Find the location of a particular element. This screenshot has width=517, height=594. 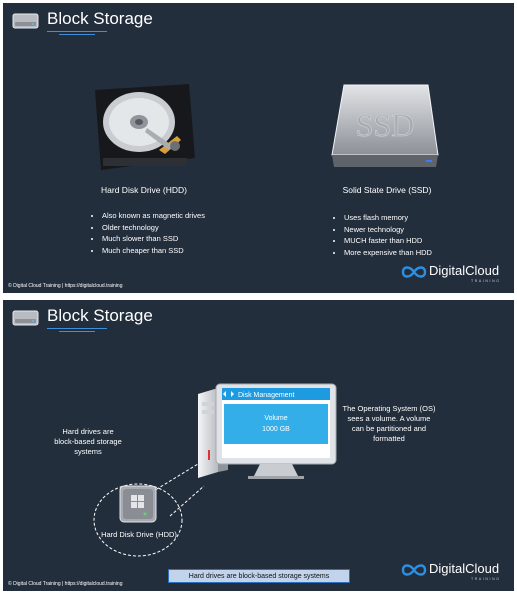

list-item: Uses flash memory is located at coordinates (388, 218).